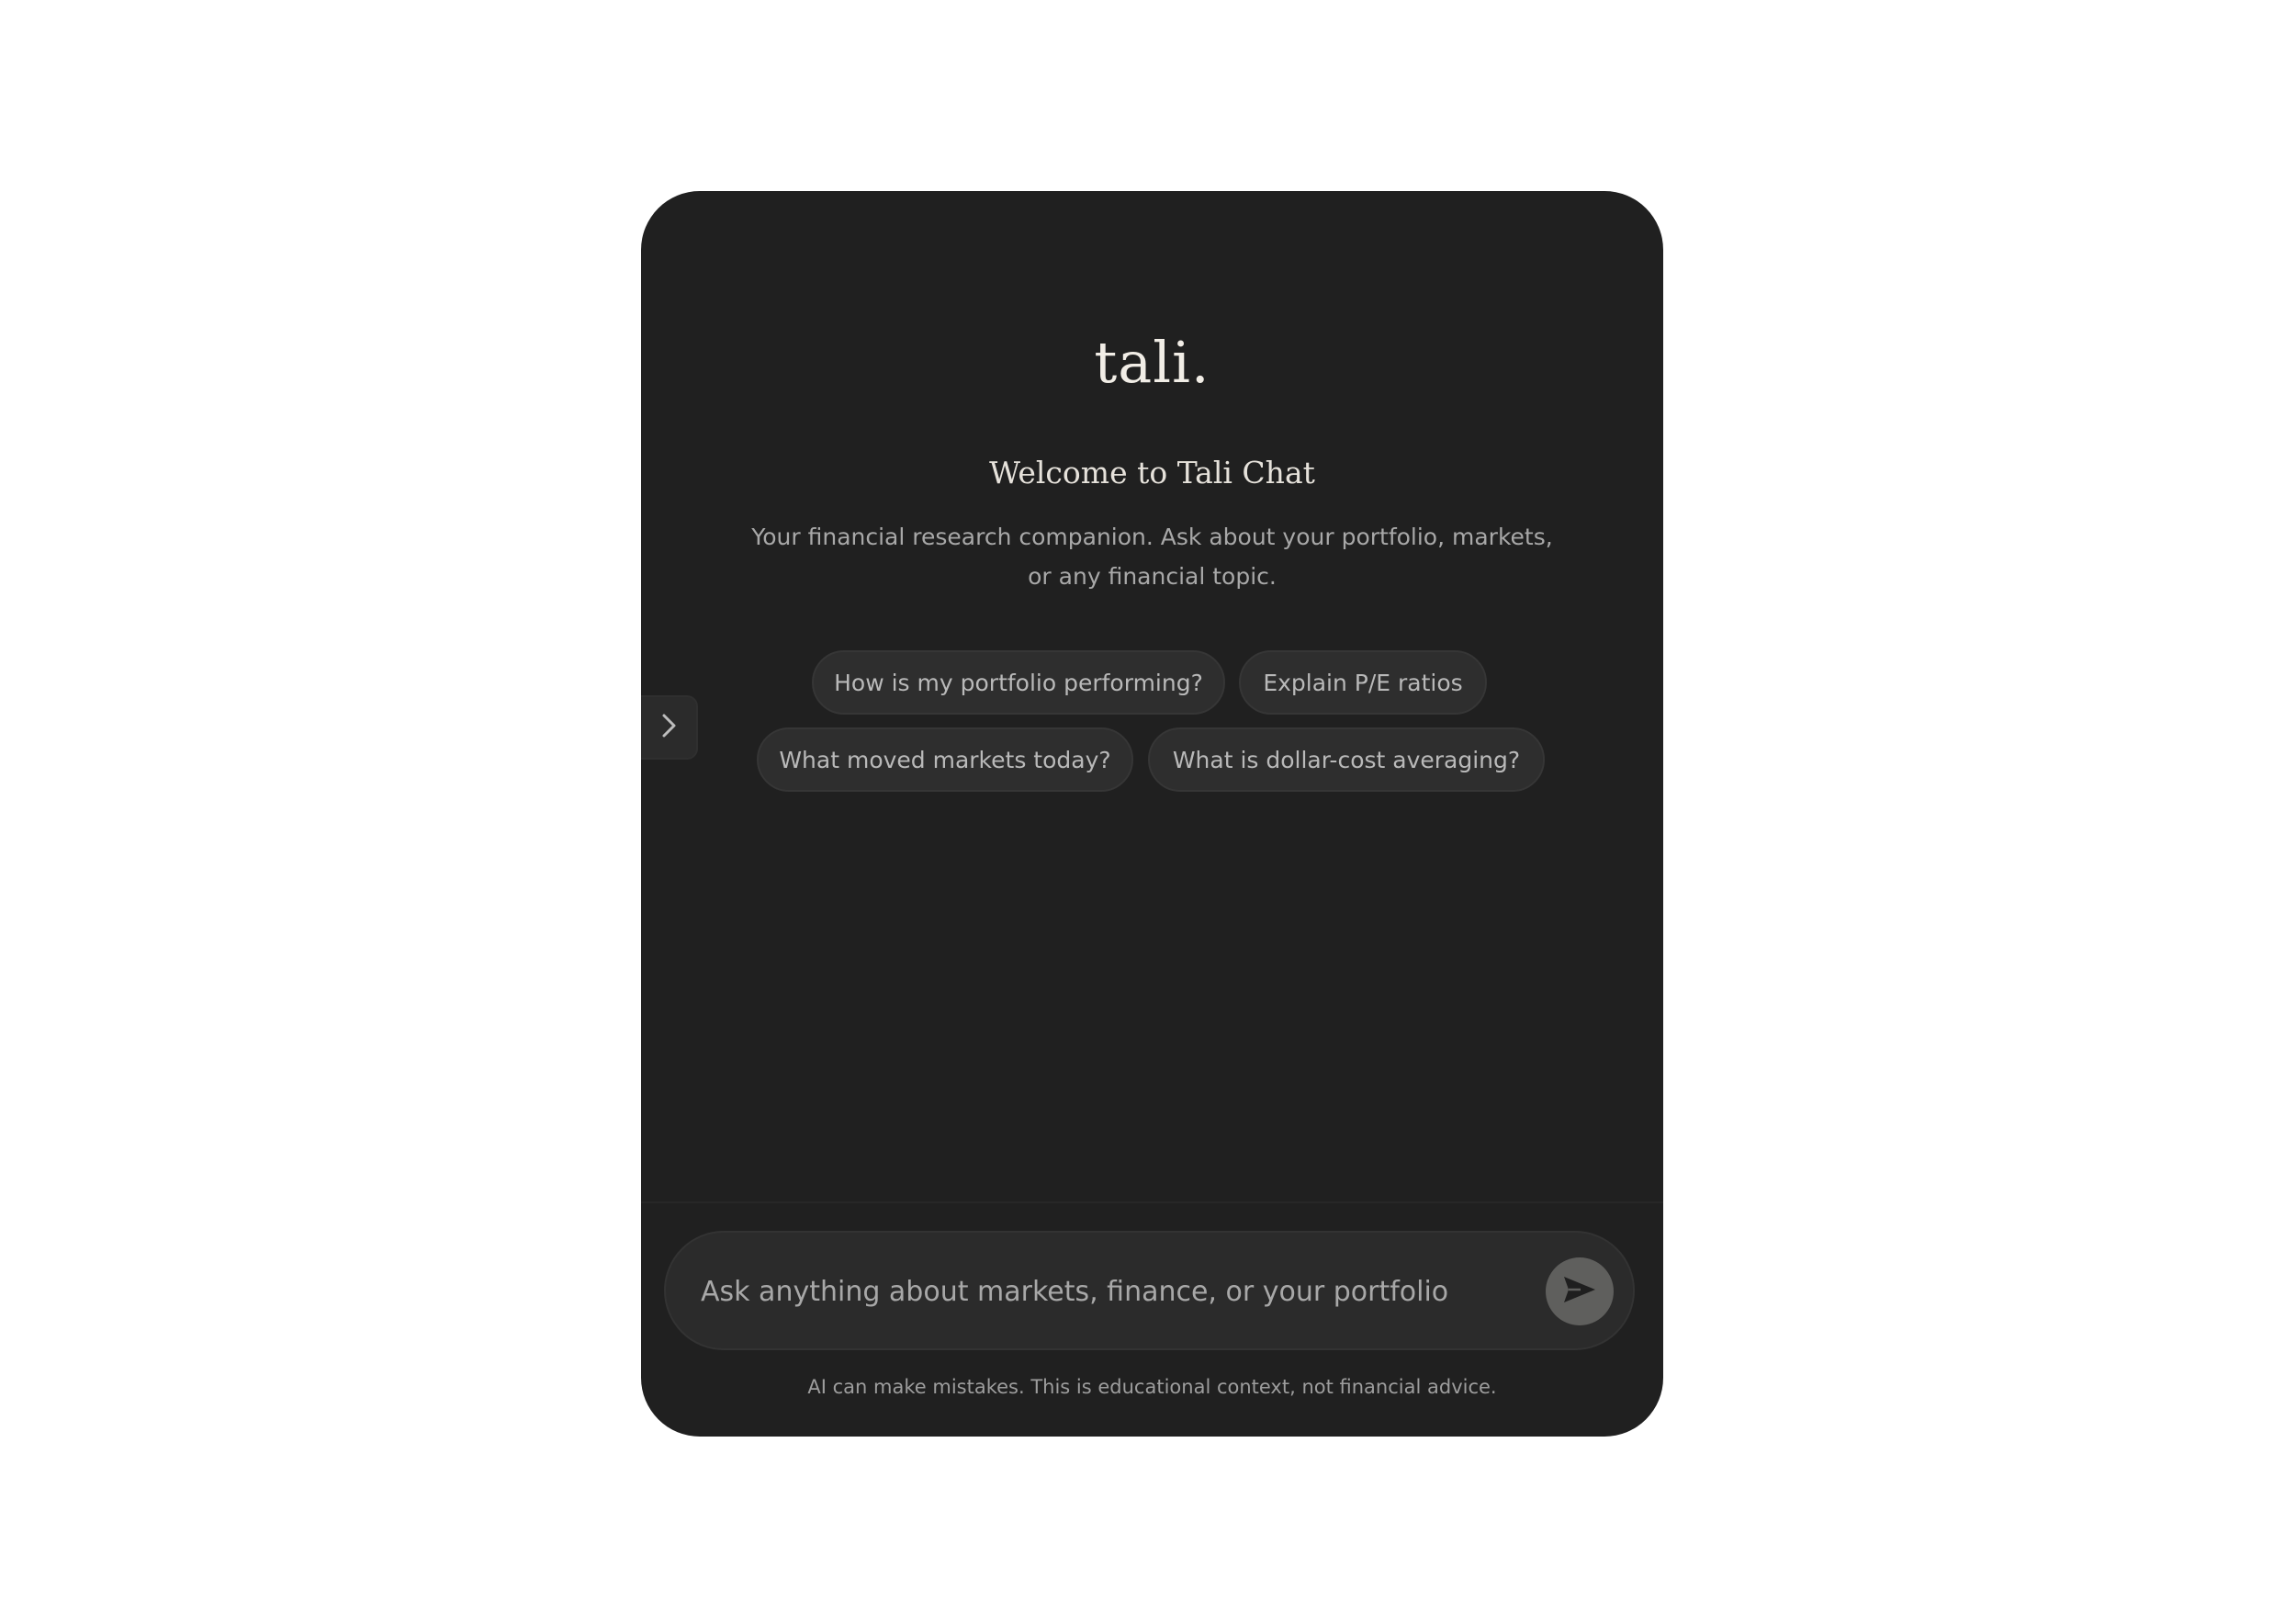 Image resolution: width=2296 pixels, height=1623 pixels. Describe the element at coordinates (1018, 682) in the screenshot. I see `suggestion-chip-portfolio-performance: How is my portfolio performing?` at that location.